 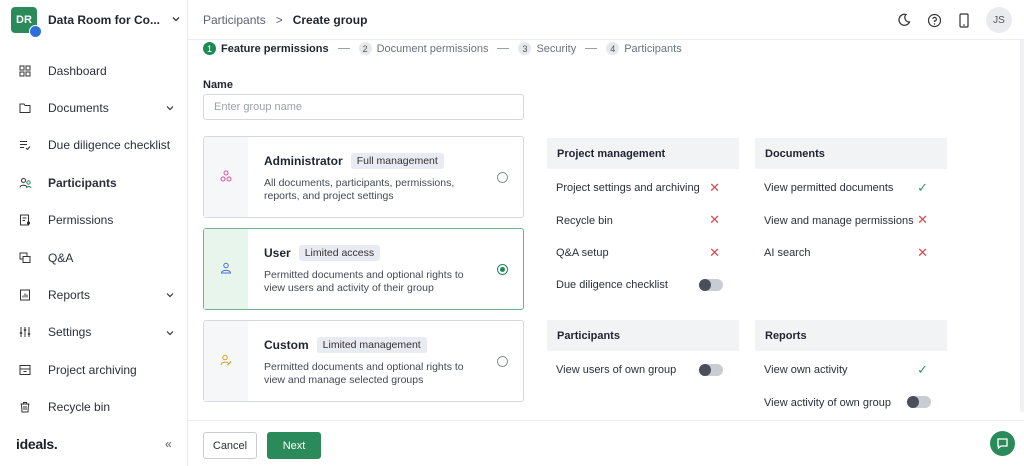 I want to click on card-title-row: Custom Limited management, so click(x=393, y=345).